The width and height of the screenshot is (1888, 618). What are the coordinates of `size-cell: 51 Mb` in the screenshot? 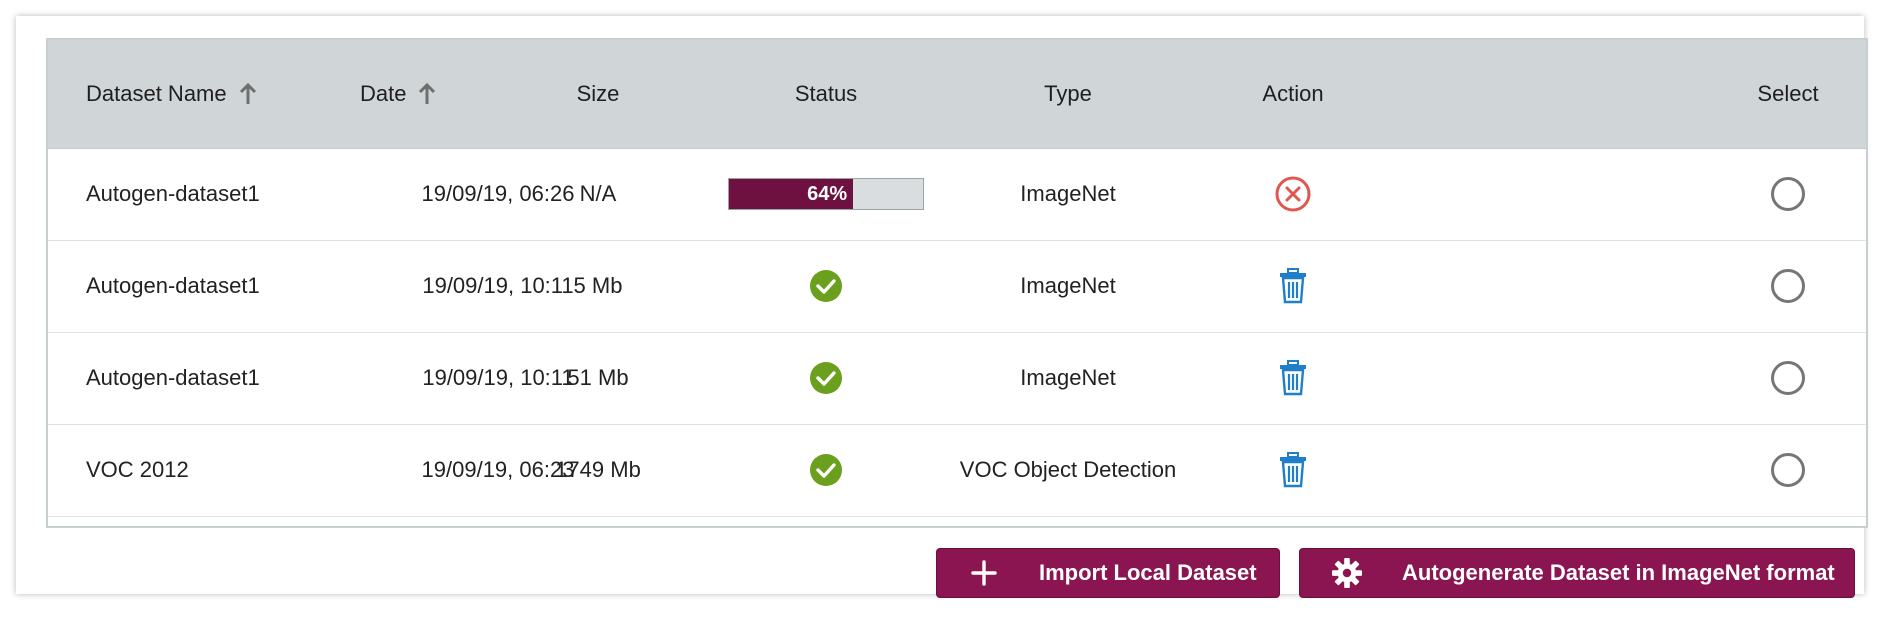 It's located at (598, 377).